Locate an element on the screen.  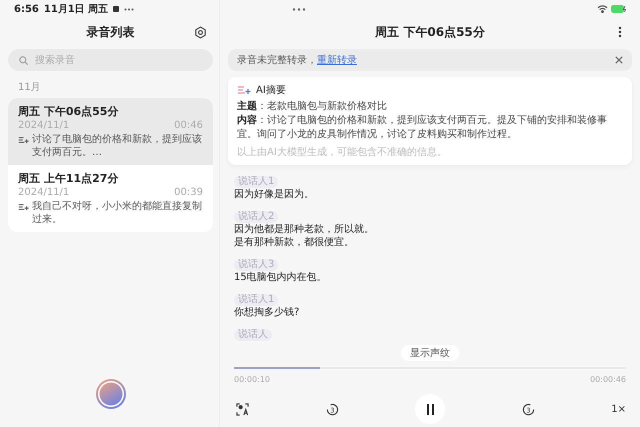
record-button is located at coordinates (111, 394).